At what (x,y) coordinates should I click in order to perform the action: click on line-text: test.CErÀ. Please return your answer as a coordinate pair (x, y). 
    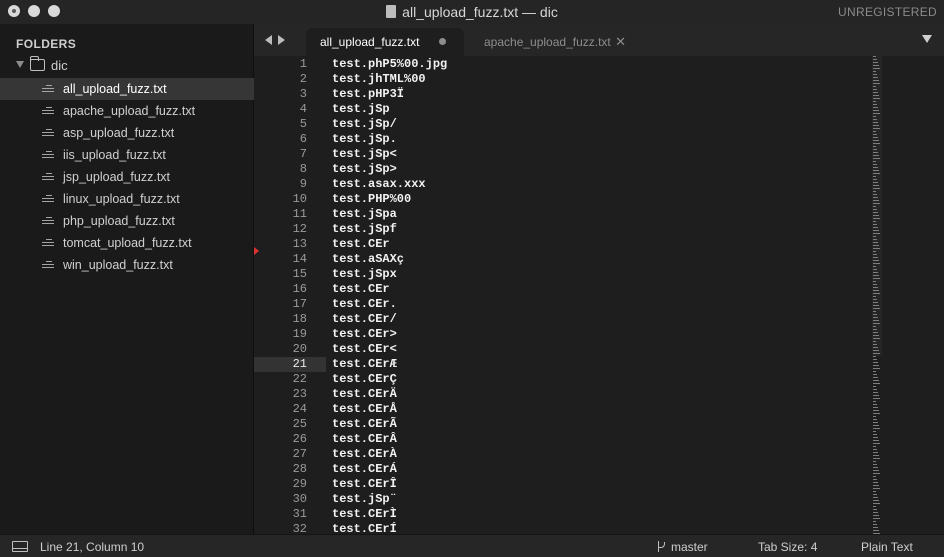
    Looking at the image, I should click on (364, 454).